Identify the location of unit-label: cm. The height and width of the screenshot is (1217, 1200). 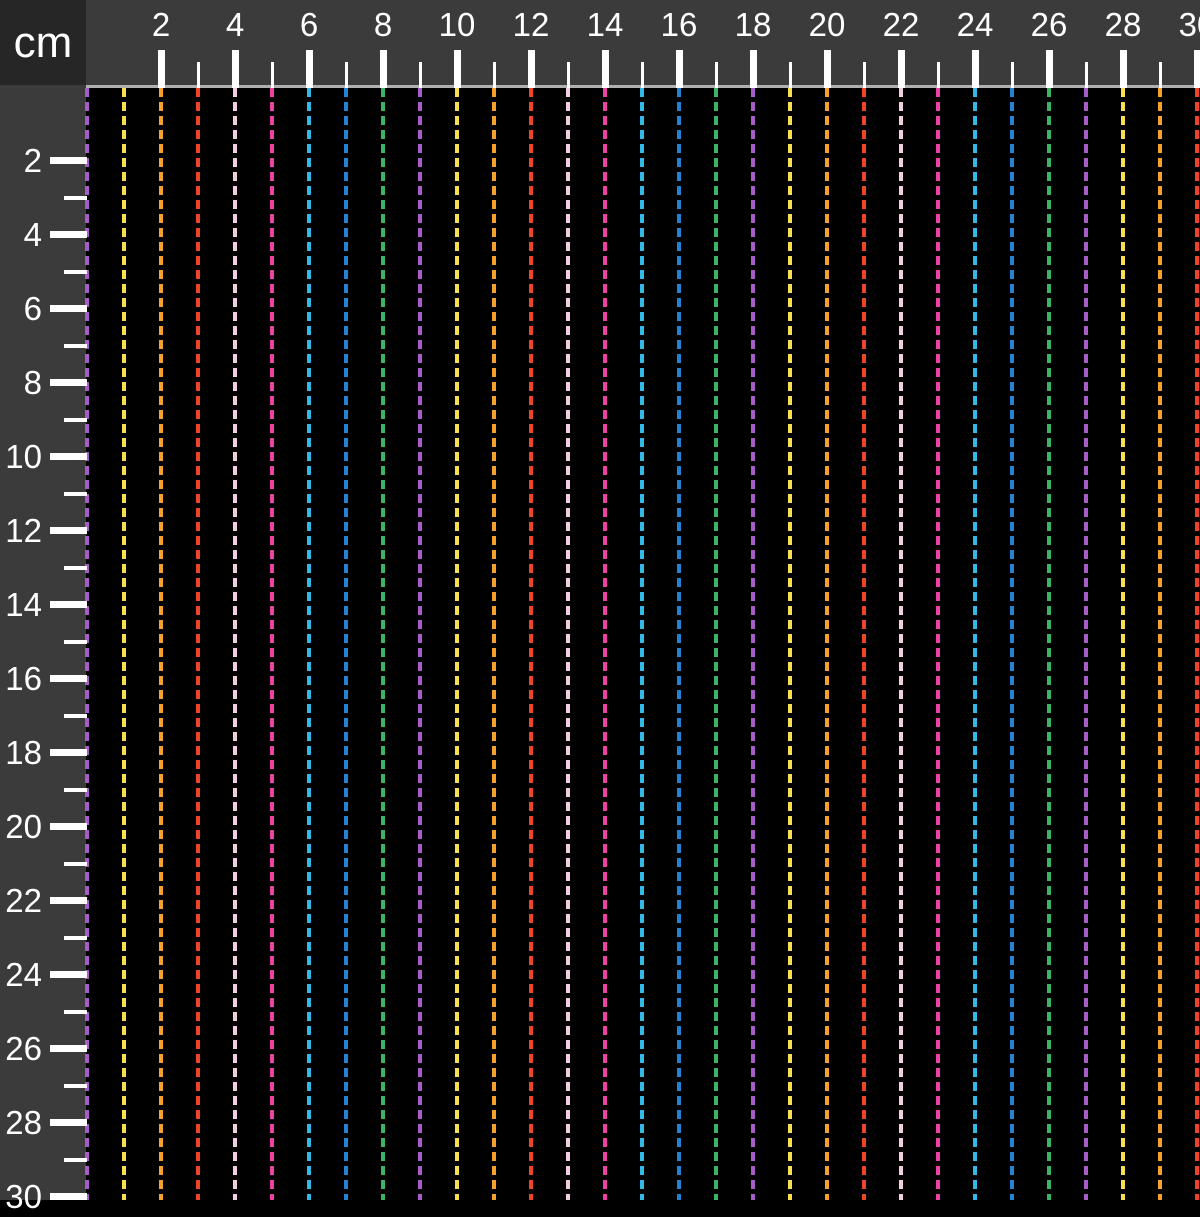
(43, 43).